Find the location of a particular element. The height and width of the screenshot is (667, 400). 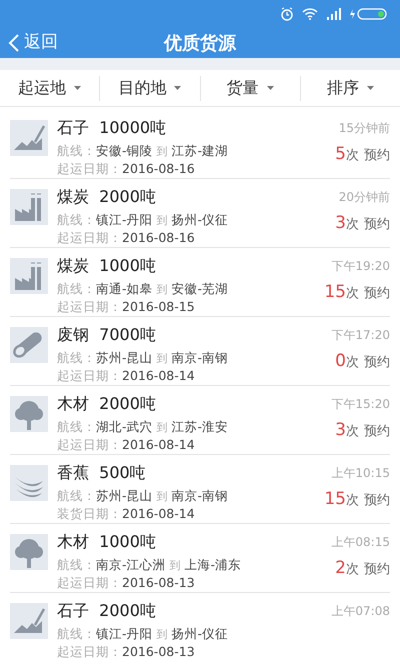

cargo-title: 木材 2000吨 is located at coordinates (107, 405).